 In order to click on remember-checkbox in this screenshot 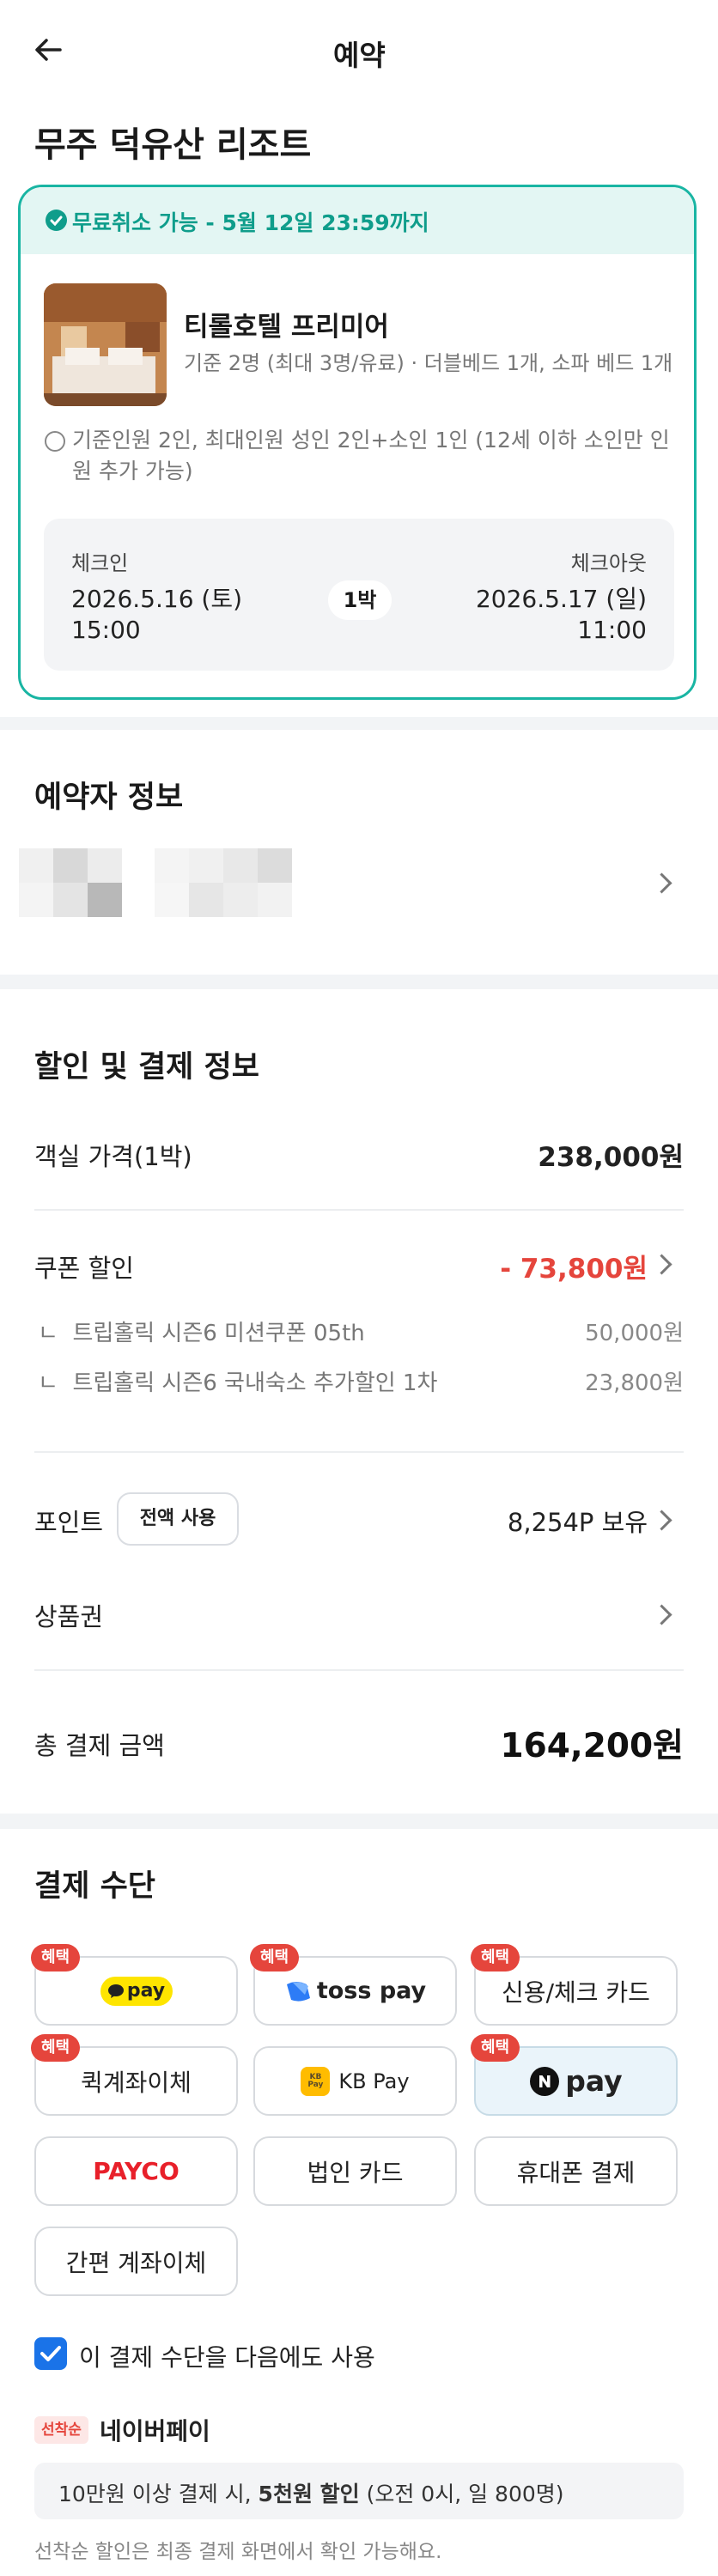, I will do `click(50, 2353)`.